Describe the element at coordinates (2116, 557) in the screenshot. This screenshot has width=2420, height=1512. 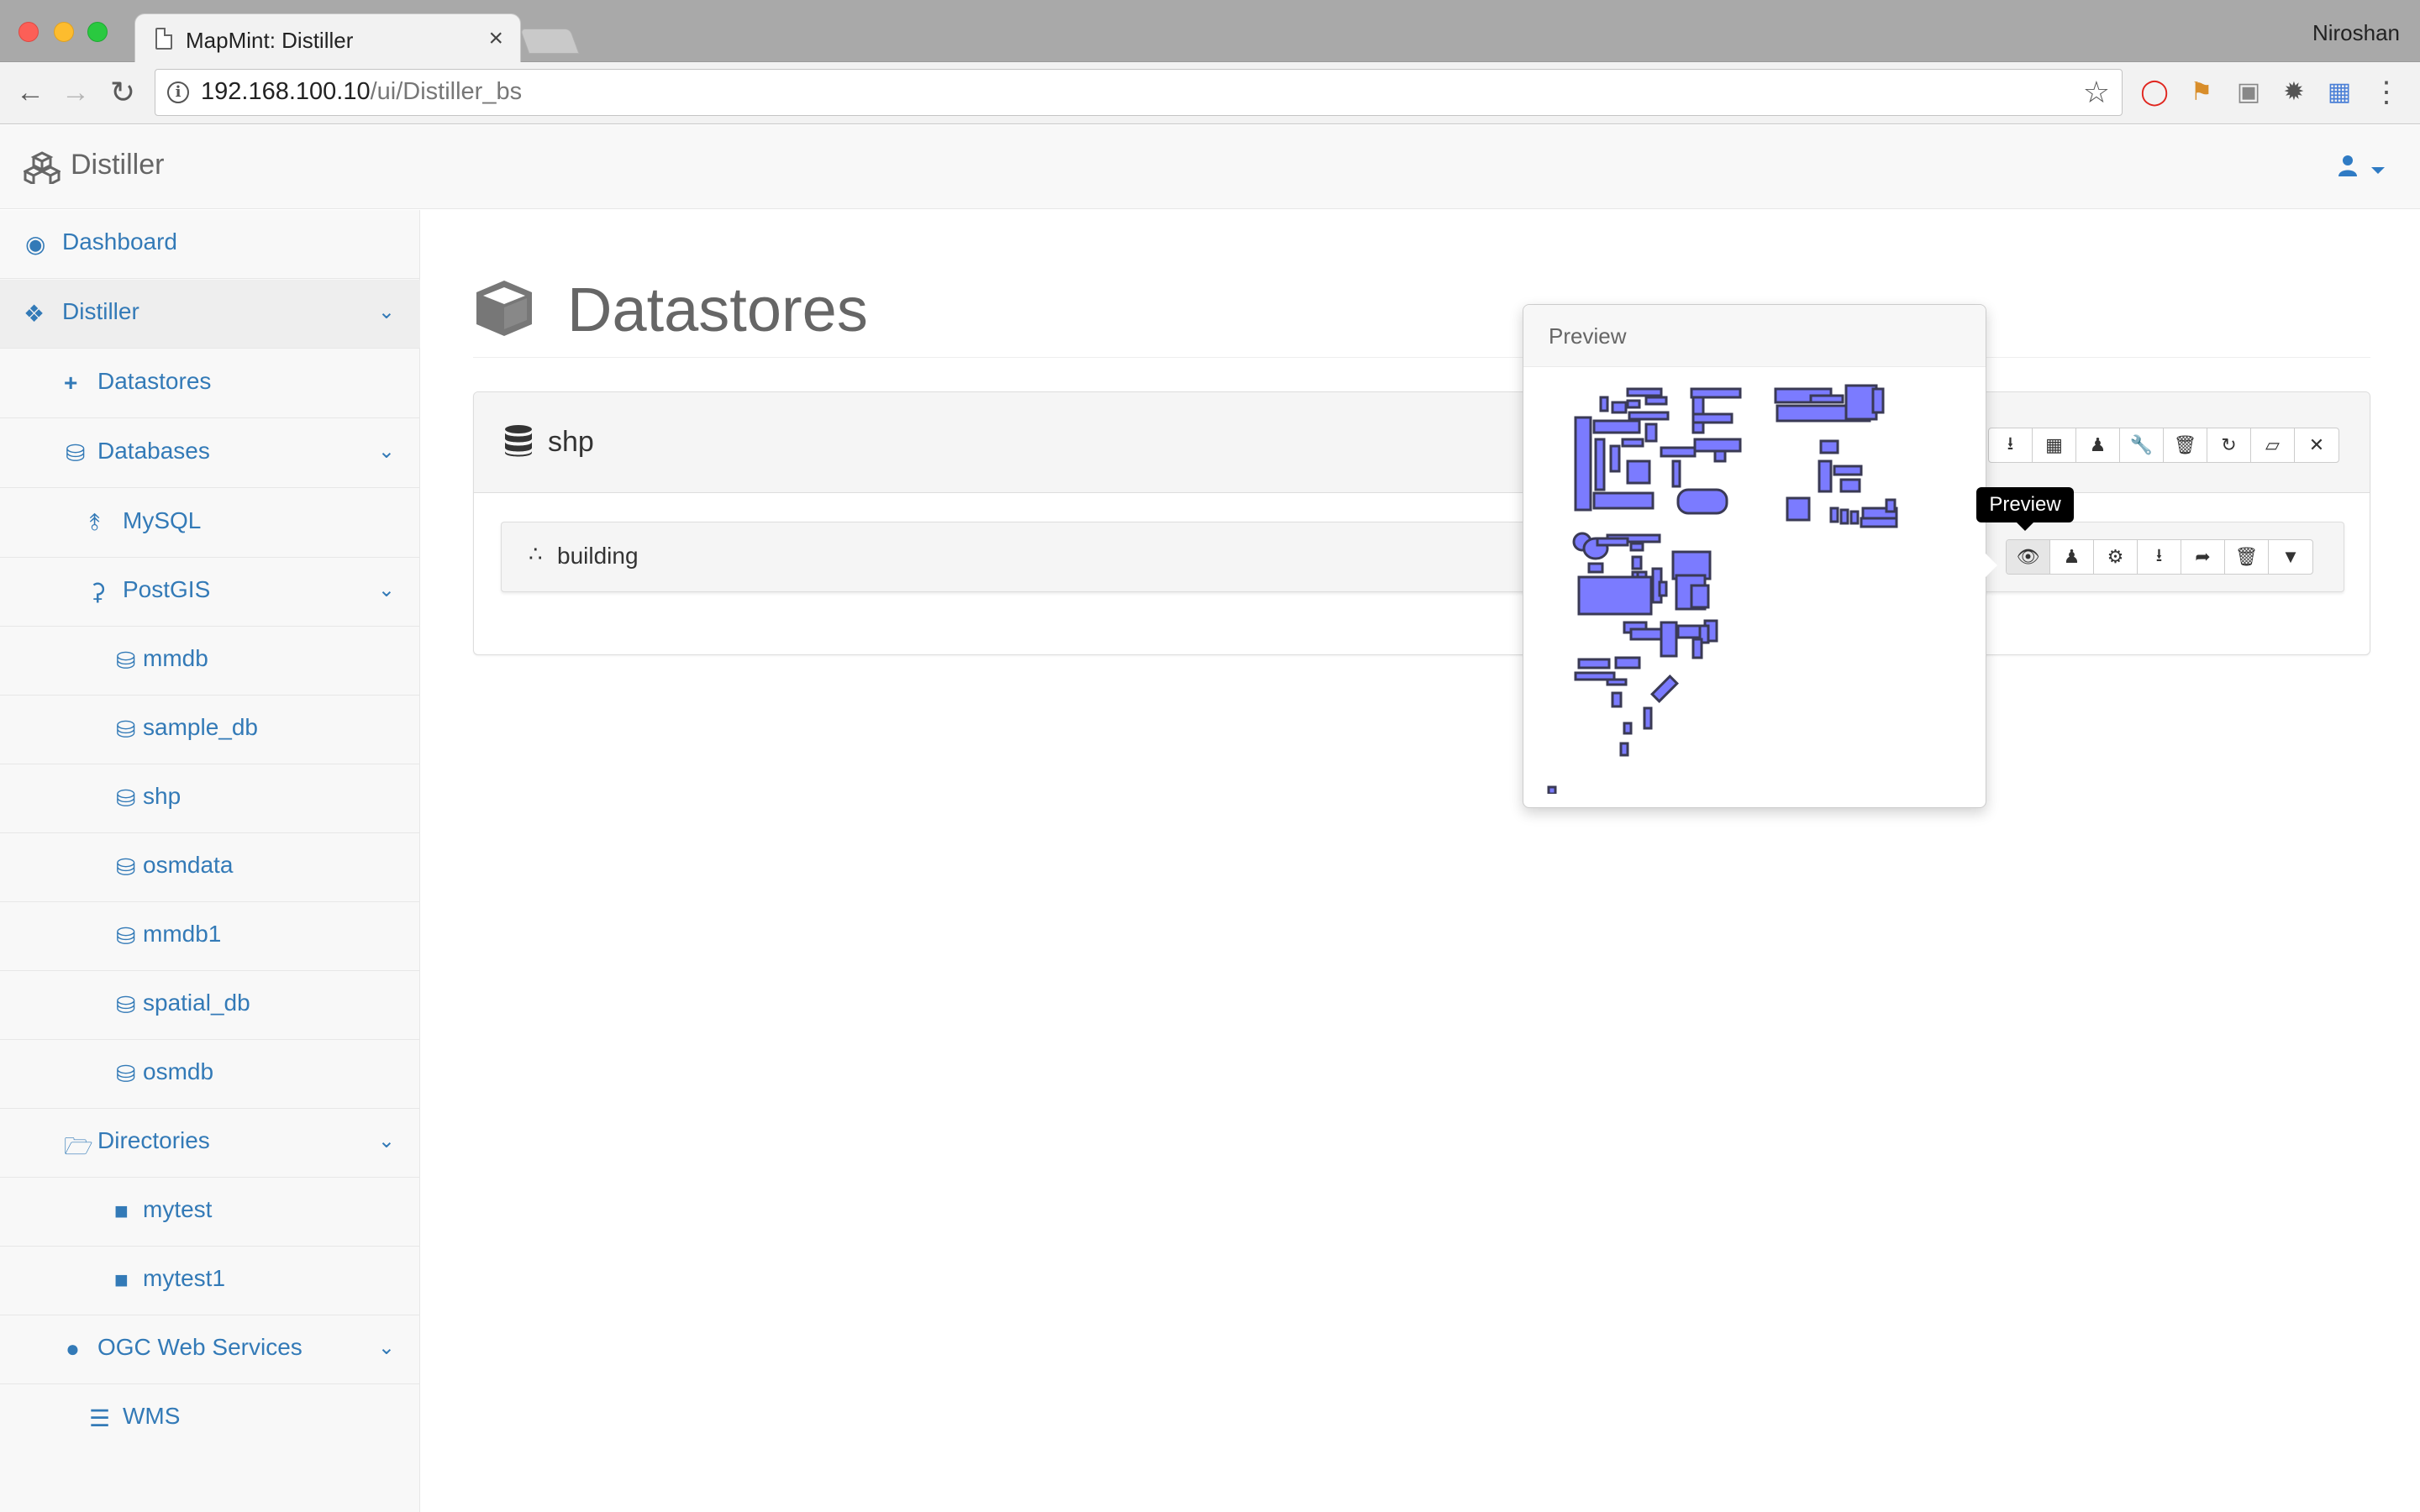
I see `gear-icon: ⚙` at that location.